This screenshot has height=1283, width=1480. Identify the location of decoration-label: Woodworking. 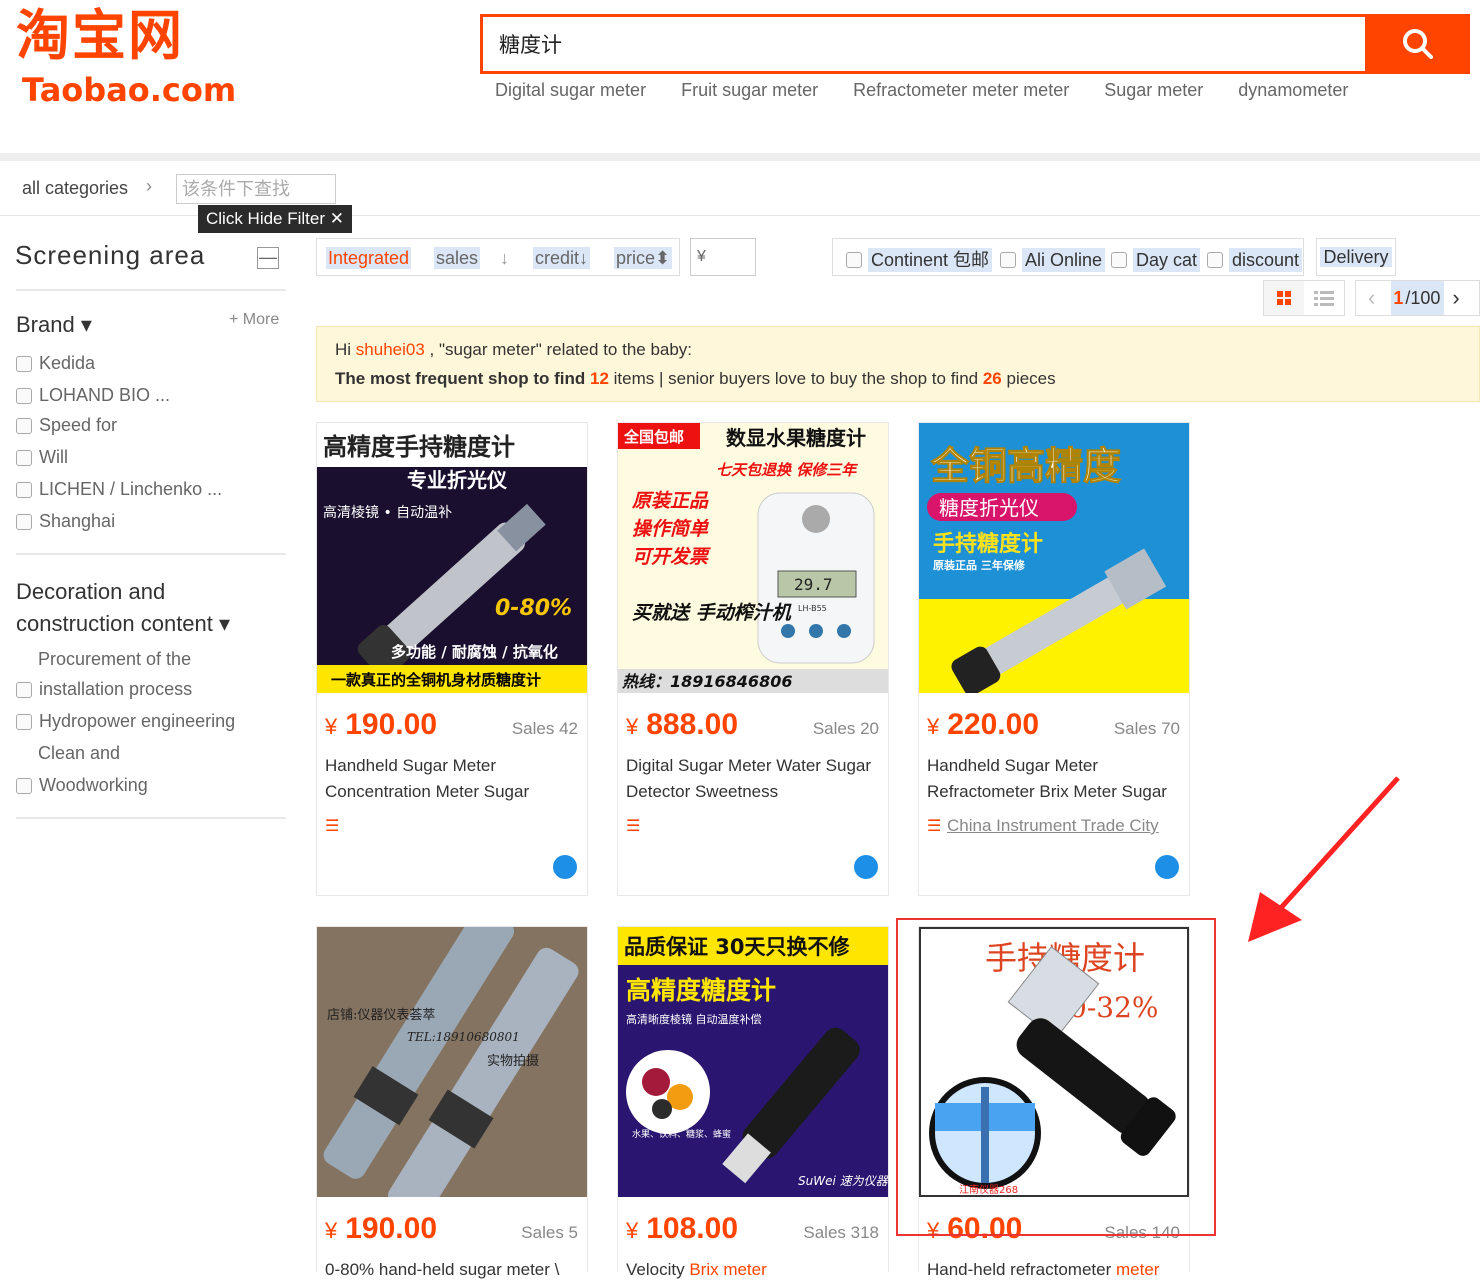
(93, 785).